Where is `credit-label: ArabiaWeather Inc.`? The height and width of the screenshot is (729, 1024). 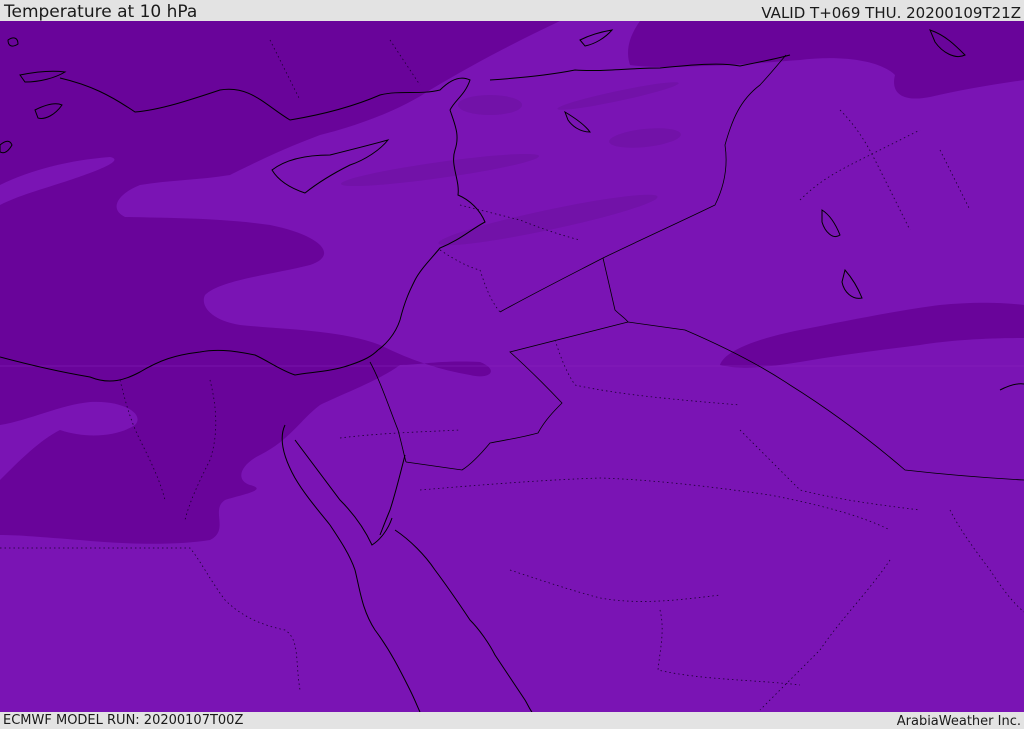 credit-label: ArabiaWeather Inc. is located at coordinates (958, 721).